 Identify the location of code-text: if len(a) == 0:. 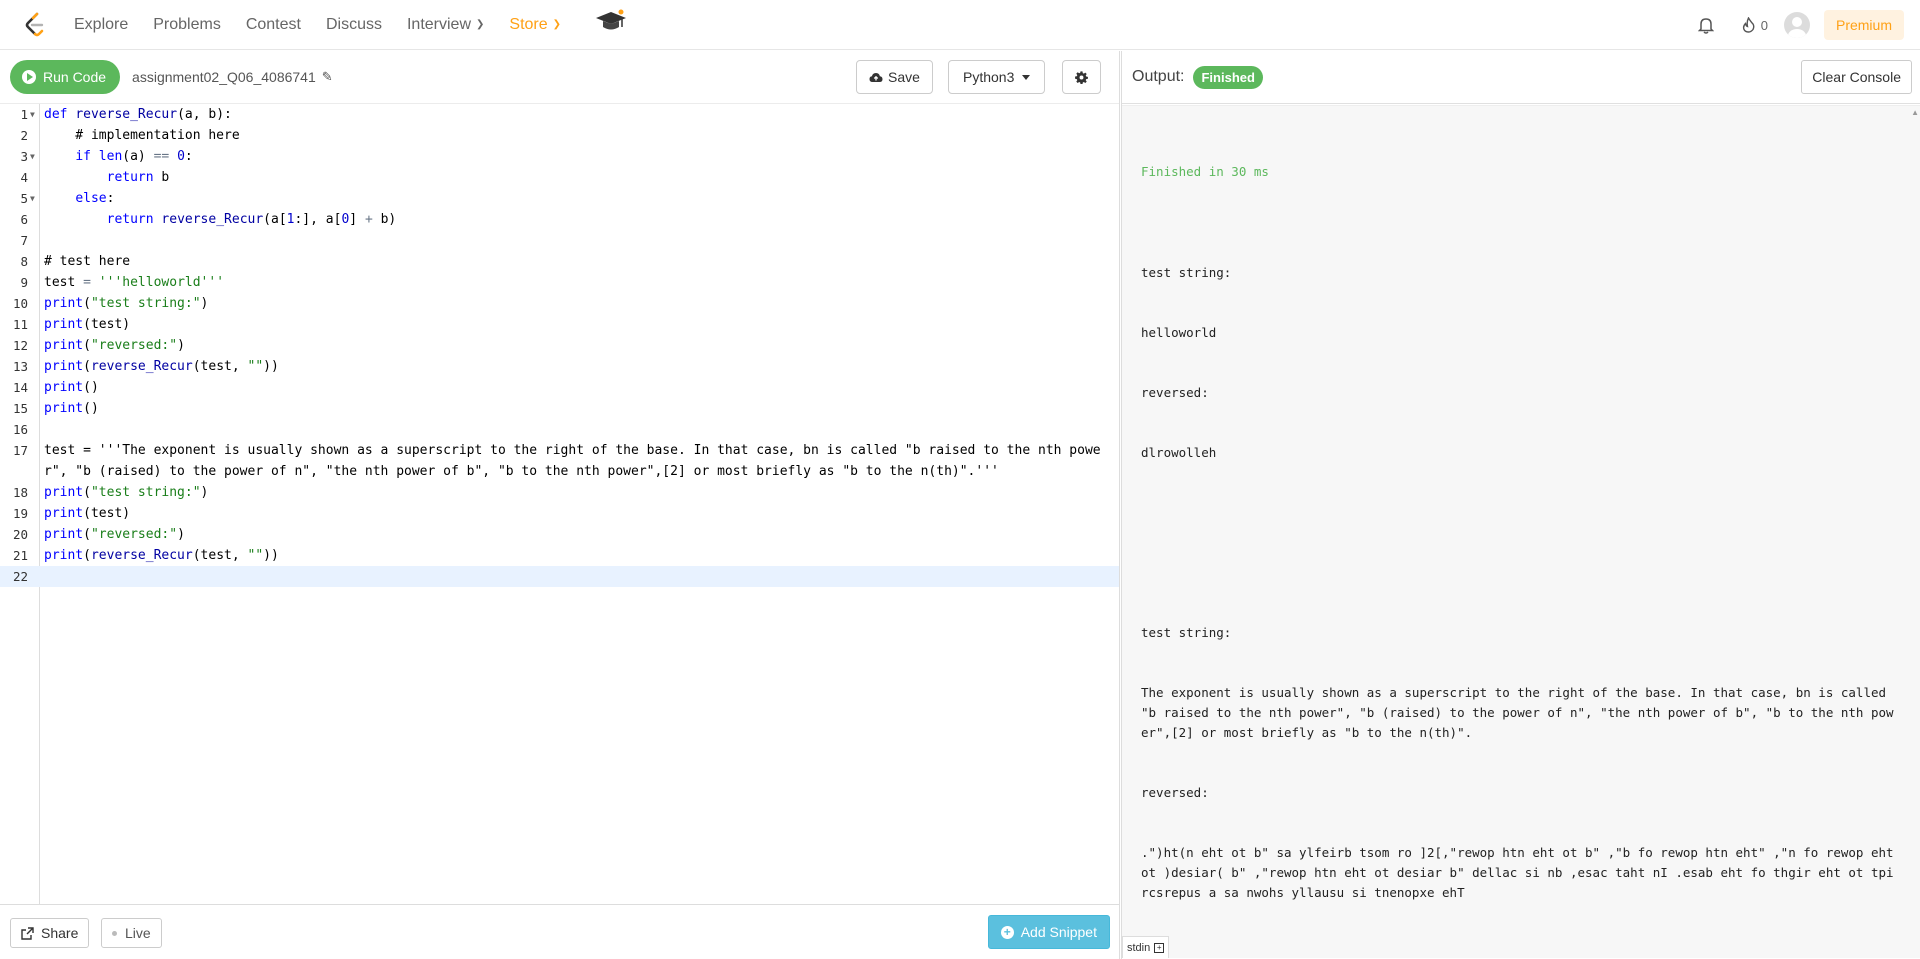
(134, 156).